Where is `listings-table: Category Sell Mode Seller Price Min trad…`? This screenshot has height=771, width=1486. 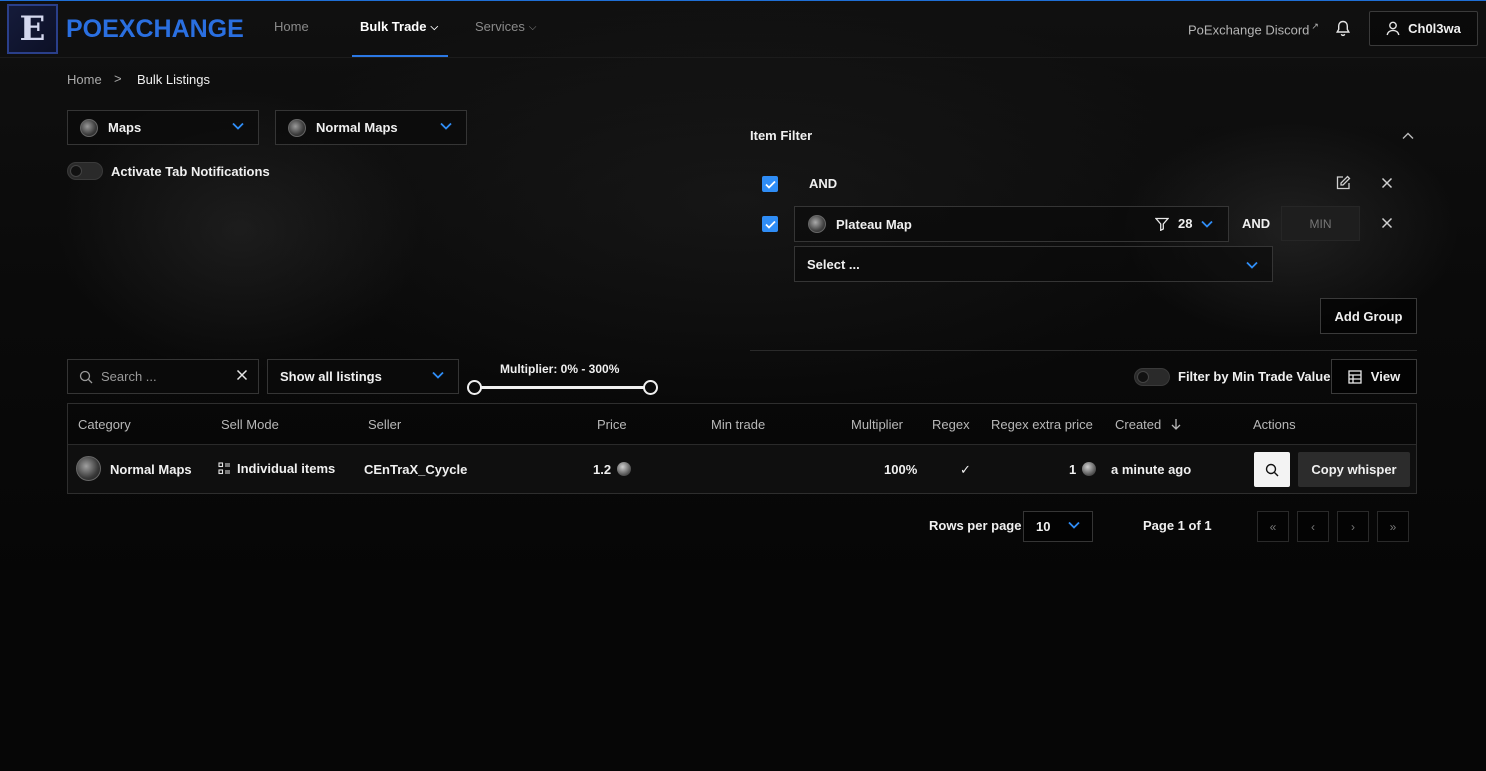 listings-table: Category Sell Mode Seller Price Min trad… is located at coordinates (742, 448).